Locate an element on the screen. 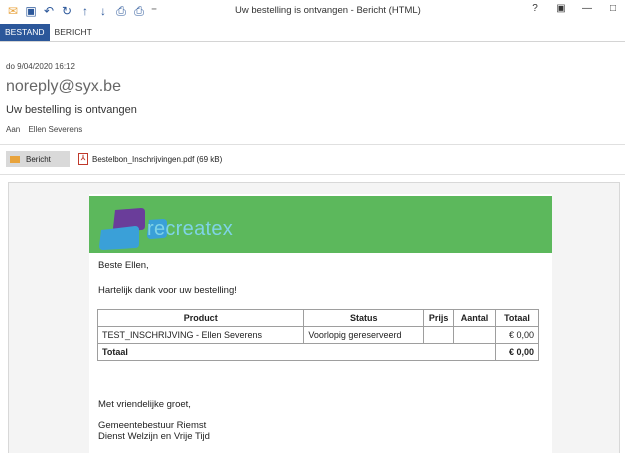 Image resolution: width=625 pixels, height=453 pixels. maximize-icon: □ is located at coordinates (613, 8).